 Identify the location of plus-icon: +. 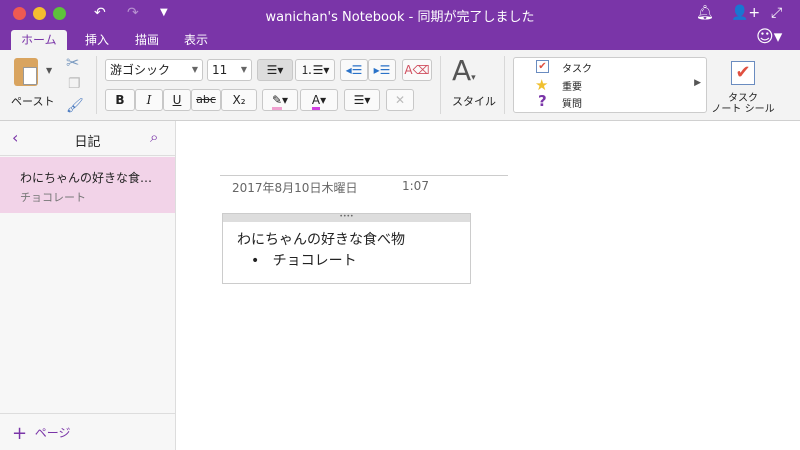
(20, 433).